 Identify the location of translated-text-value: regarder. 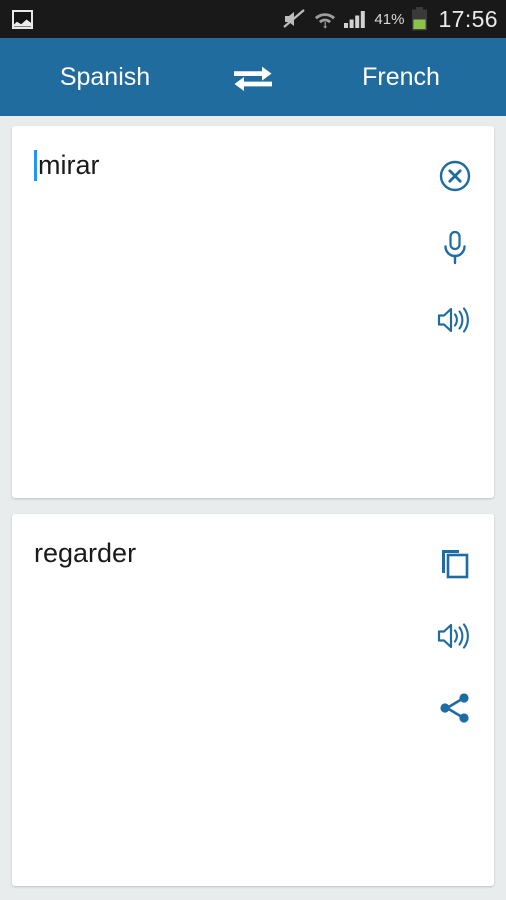
(85, 553).